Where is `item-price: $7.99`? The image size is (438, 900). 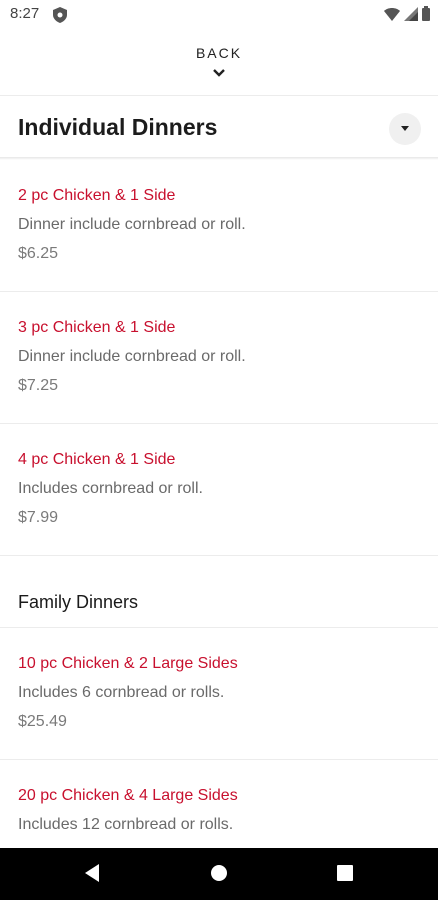 item-price: $7.99 is located at coordinates (38, 517).